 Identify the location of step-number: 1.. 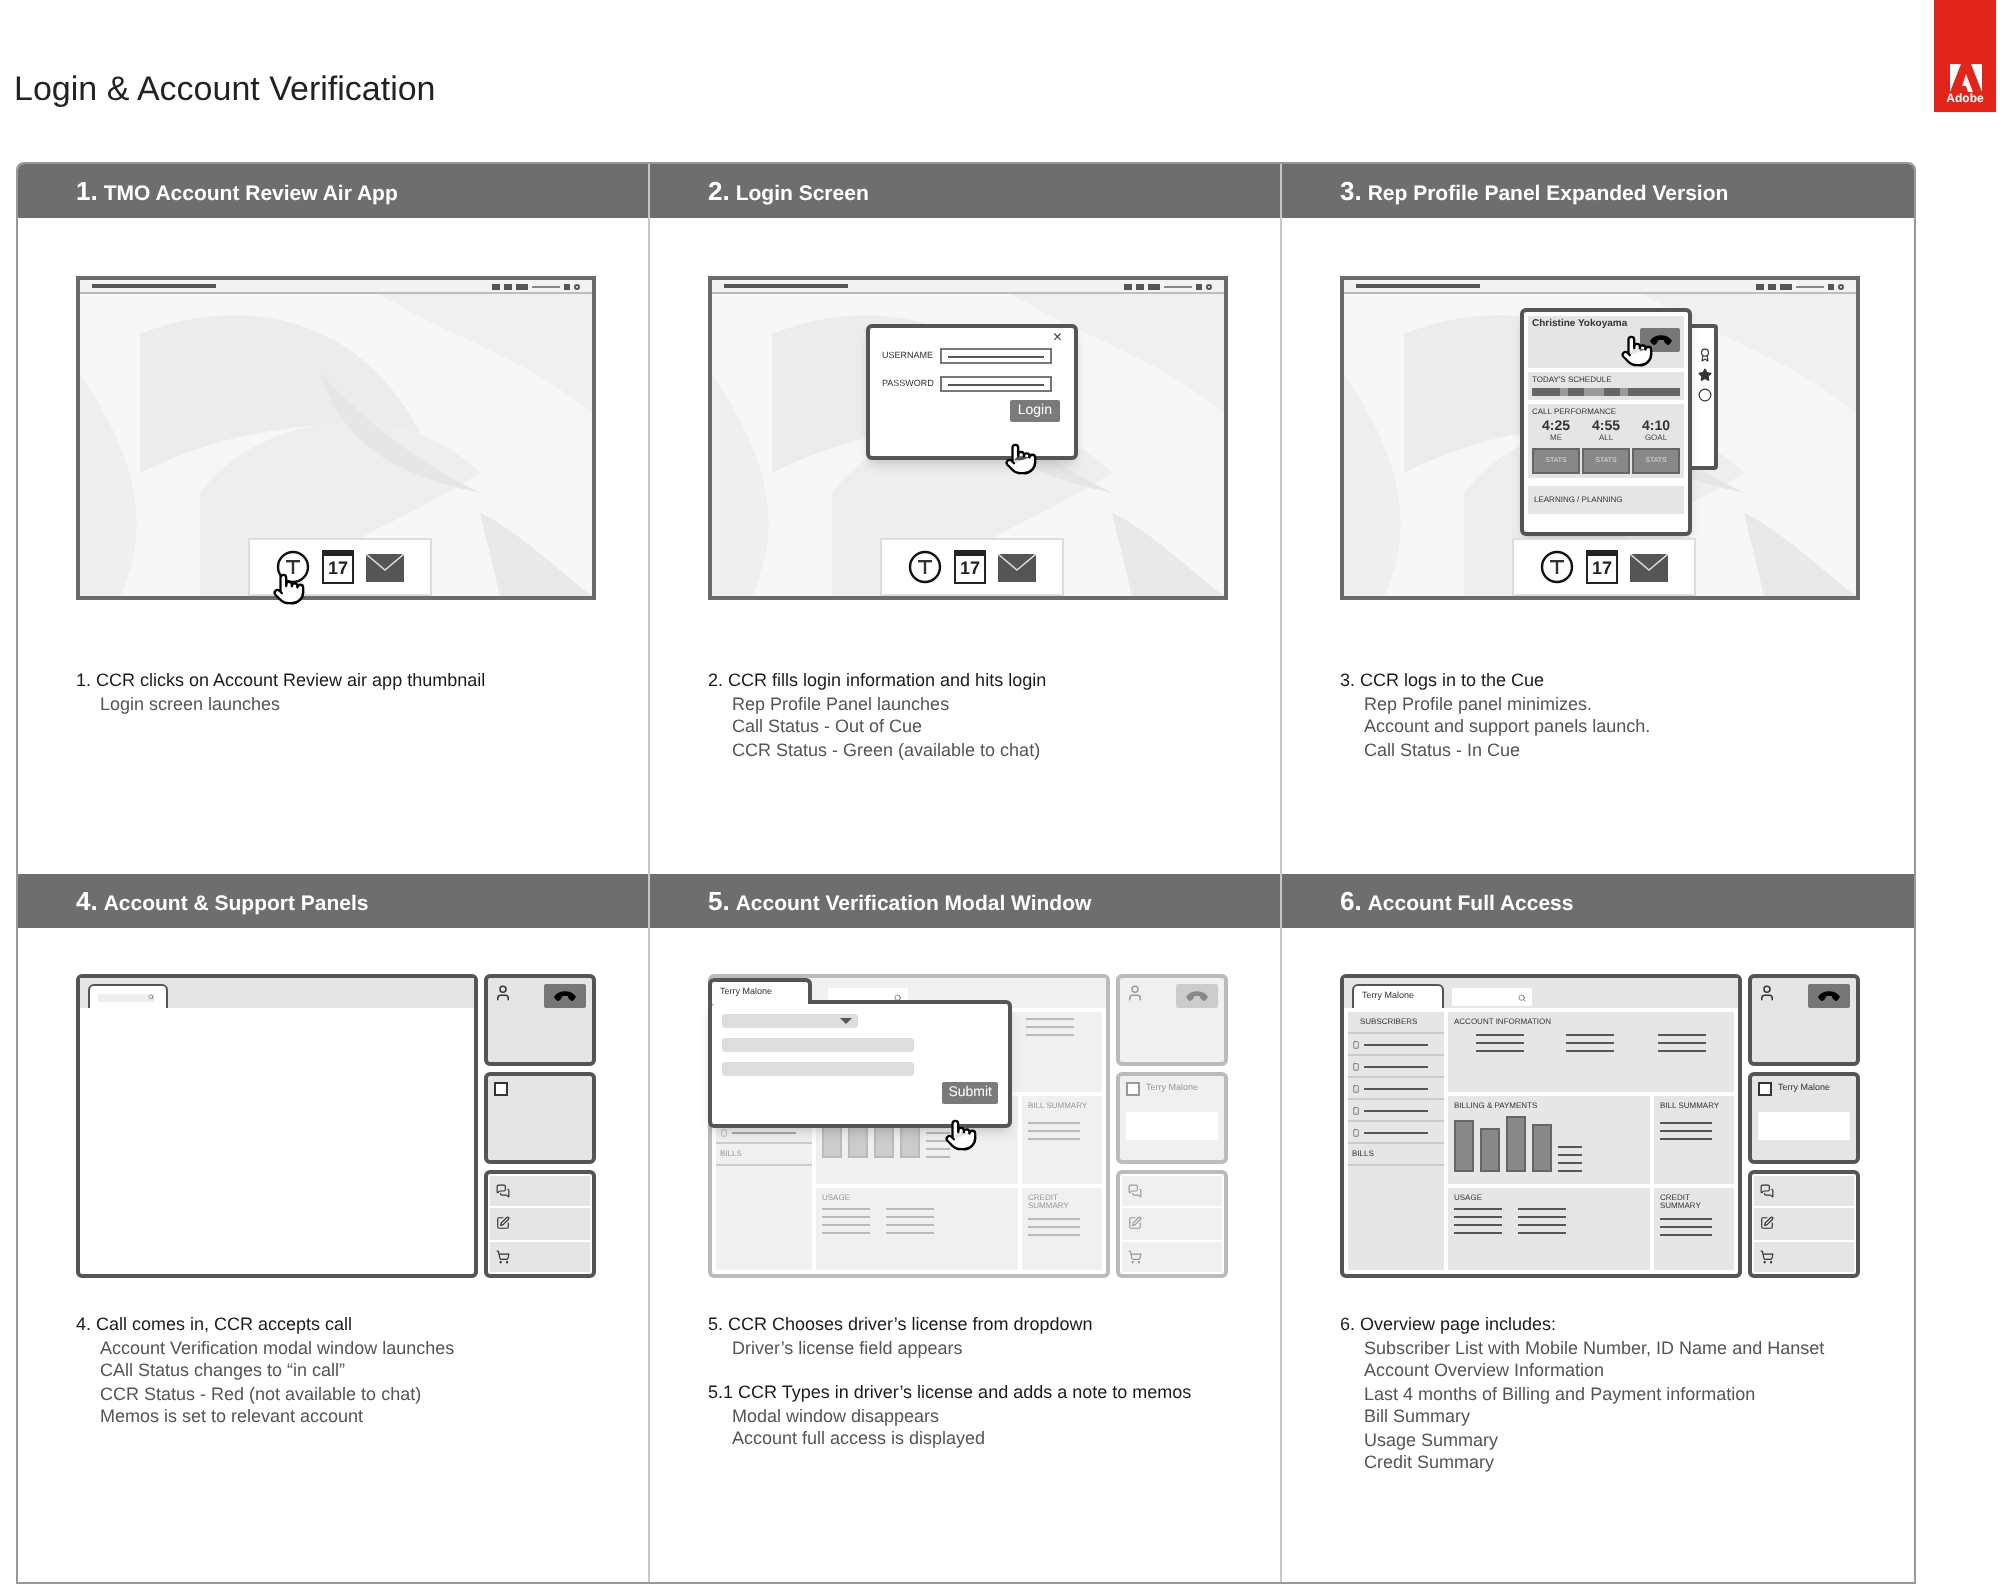
(87, 191).